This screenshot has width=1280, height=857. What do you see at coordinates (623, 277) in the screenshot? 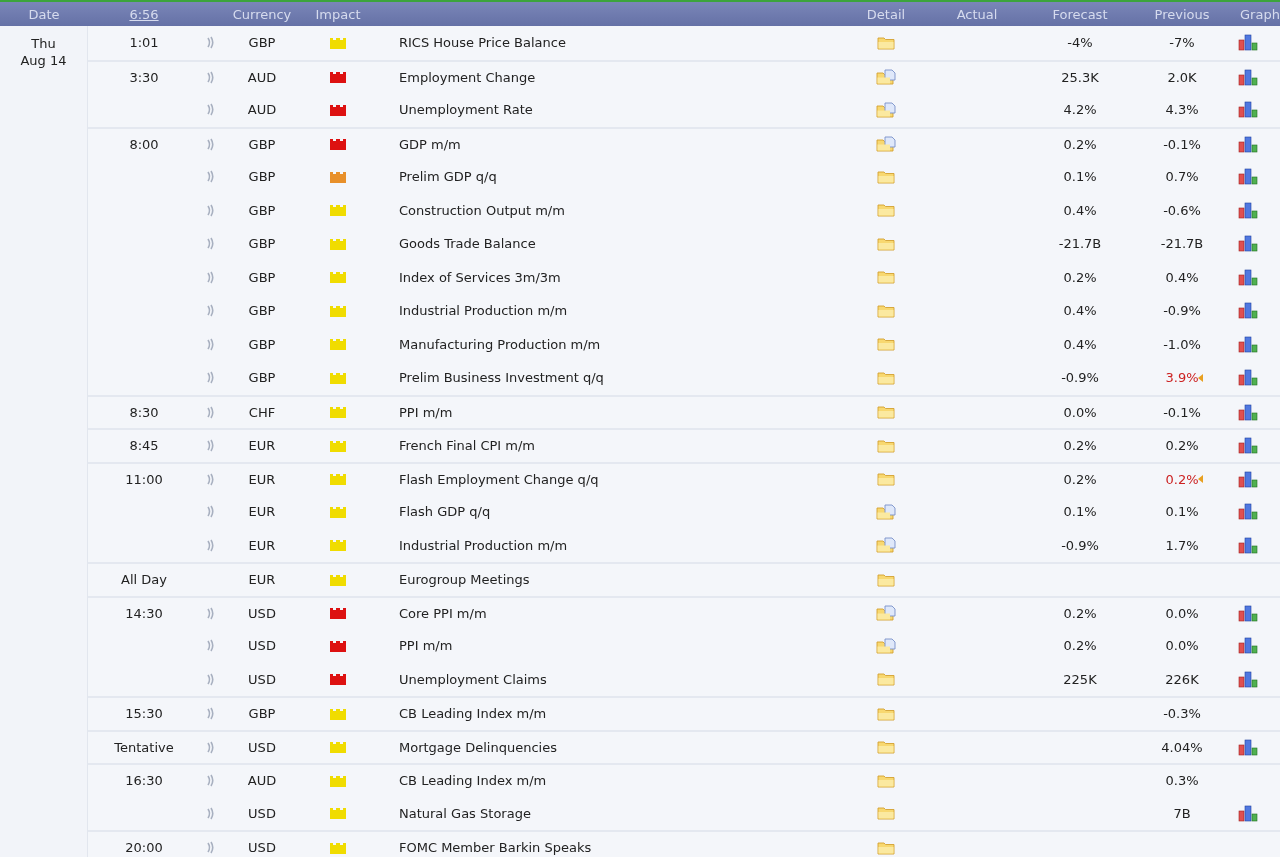
I see `event-title: Index of Services 3m/3m` at bounding box center [623, 277].